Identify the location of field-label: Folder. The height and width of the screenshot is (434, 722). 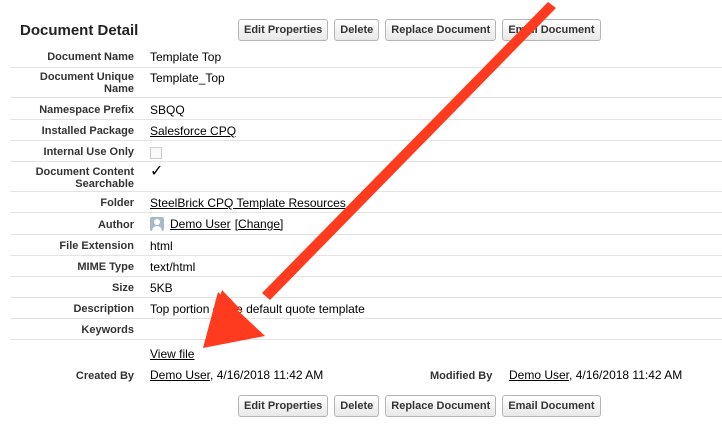
(117, 203).